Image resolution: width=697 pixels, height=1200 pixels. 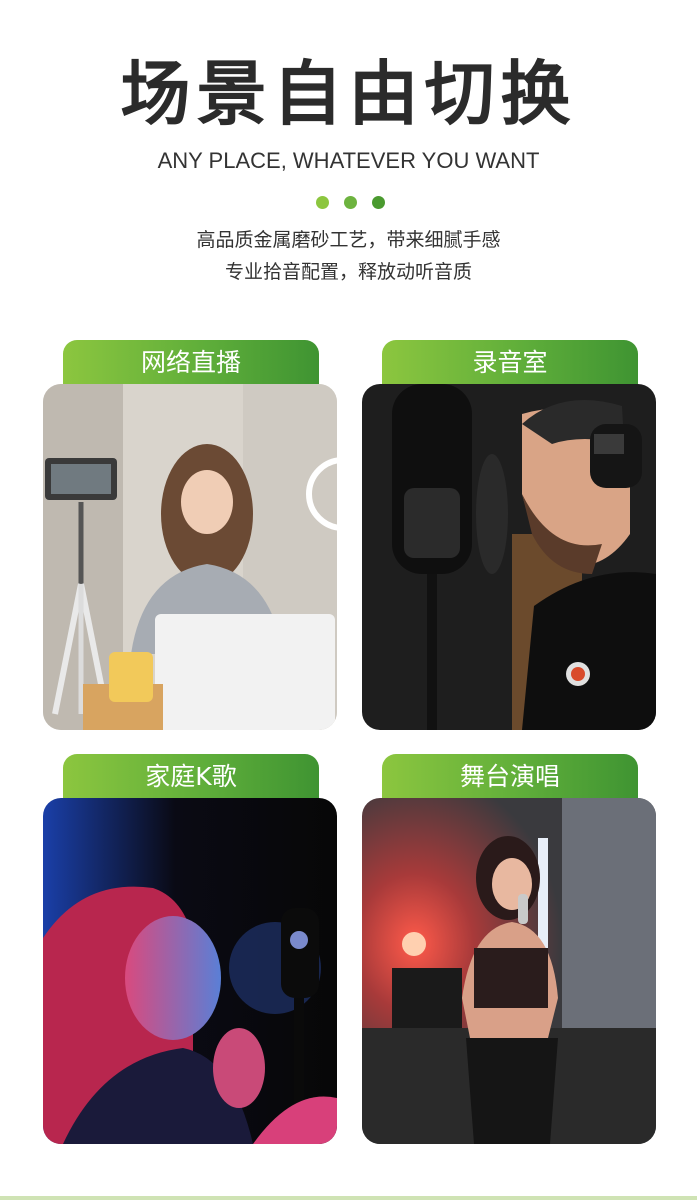 I want to click on bottom-divider, so click(x=348, y=1198).